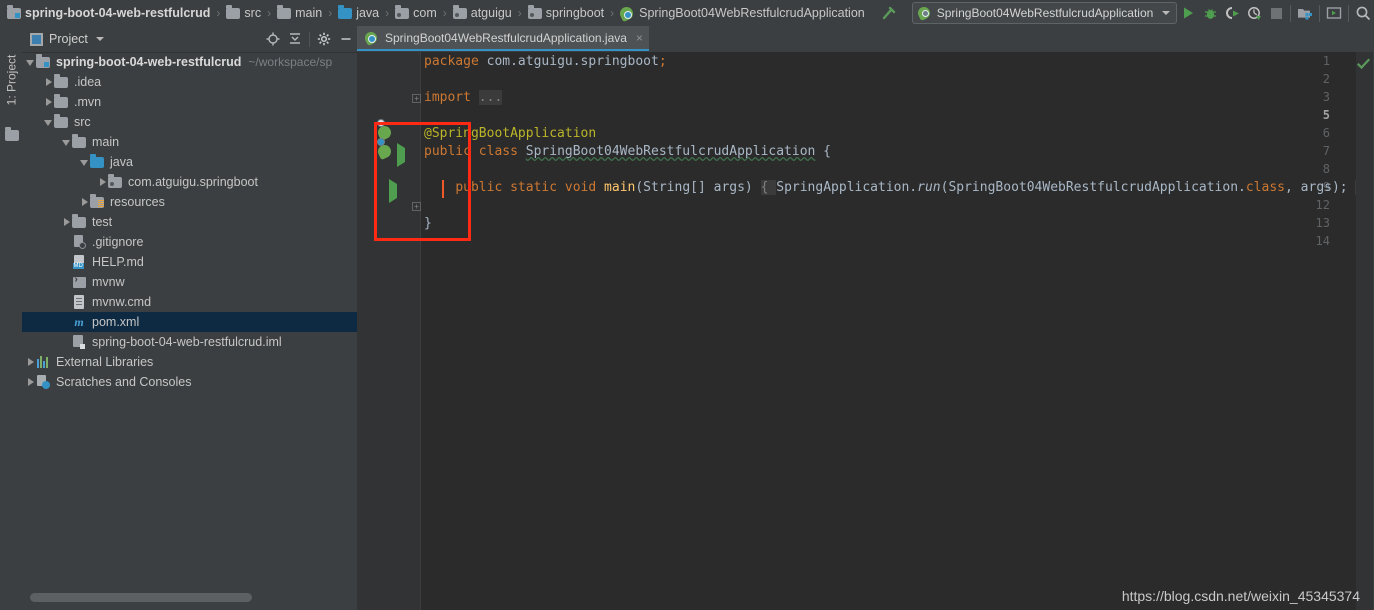  Describe the element at coordinates (1254, 13) in the screenshot. I see `profile-button` at that location.